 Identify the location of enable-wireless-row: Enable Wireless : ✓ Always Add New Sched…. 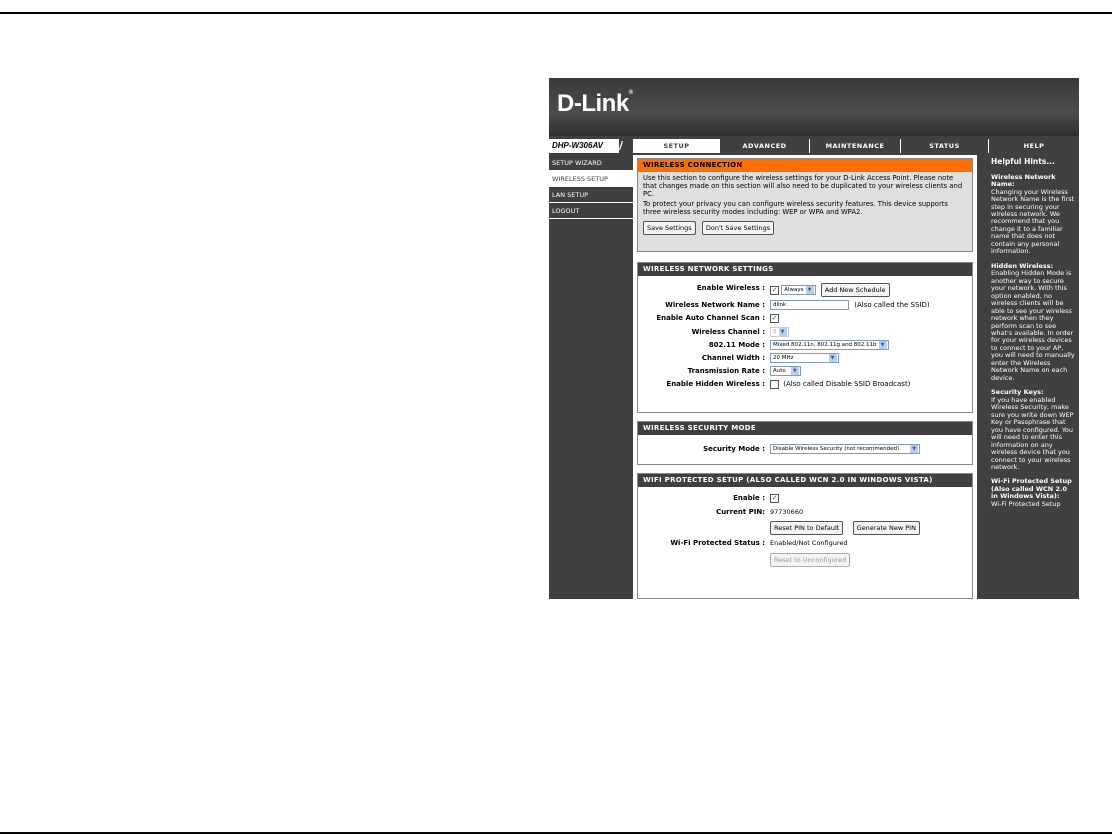
(805, 290).